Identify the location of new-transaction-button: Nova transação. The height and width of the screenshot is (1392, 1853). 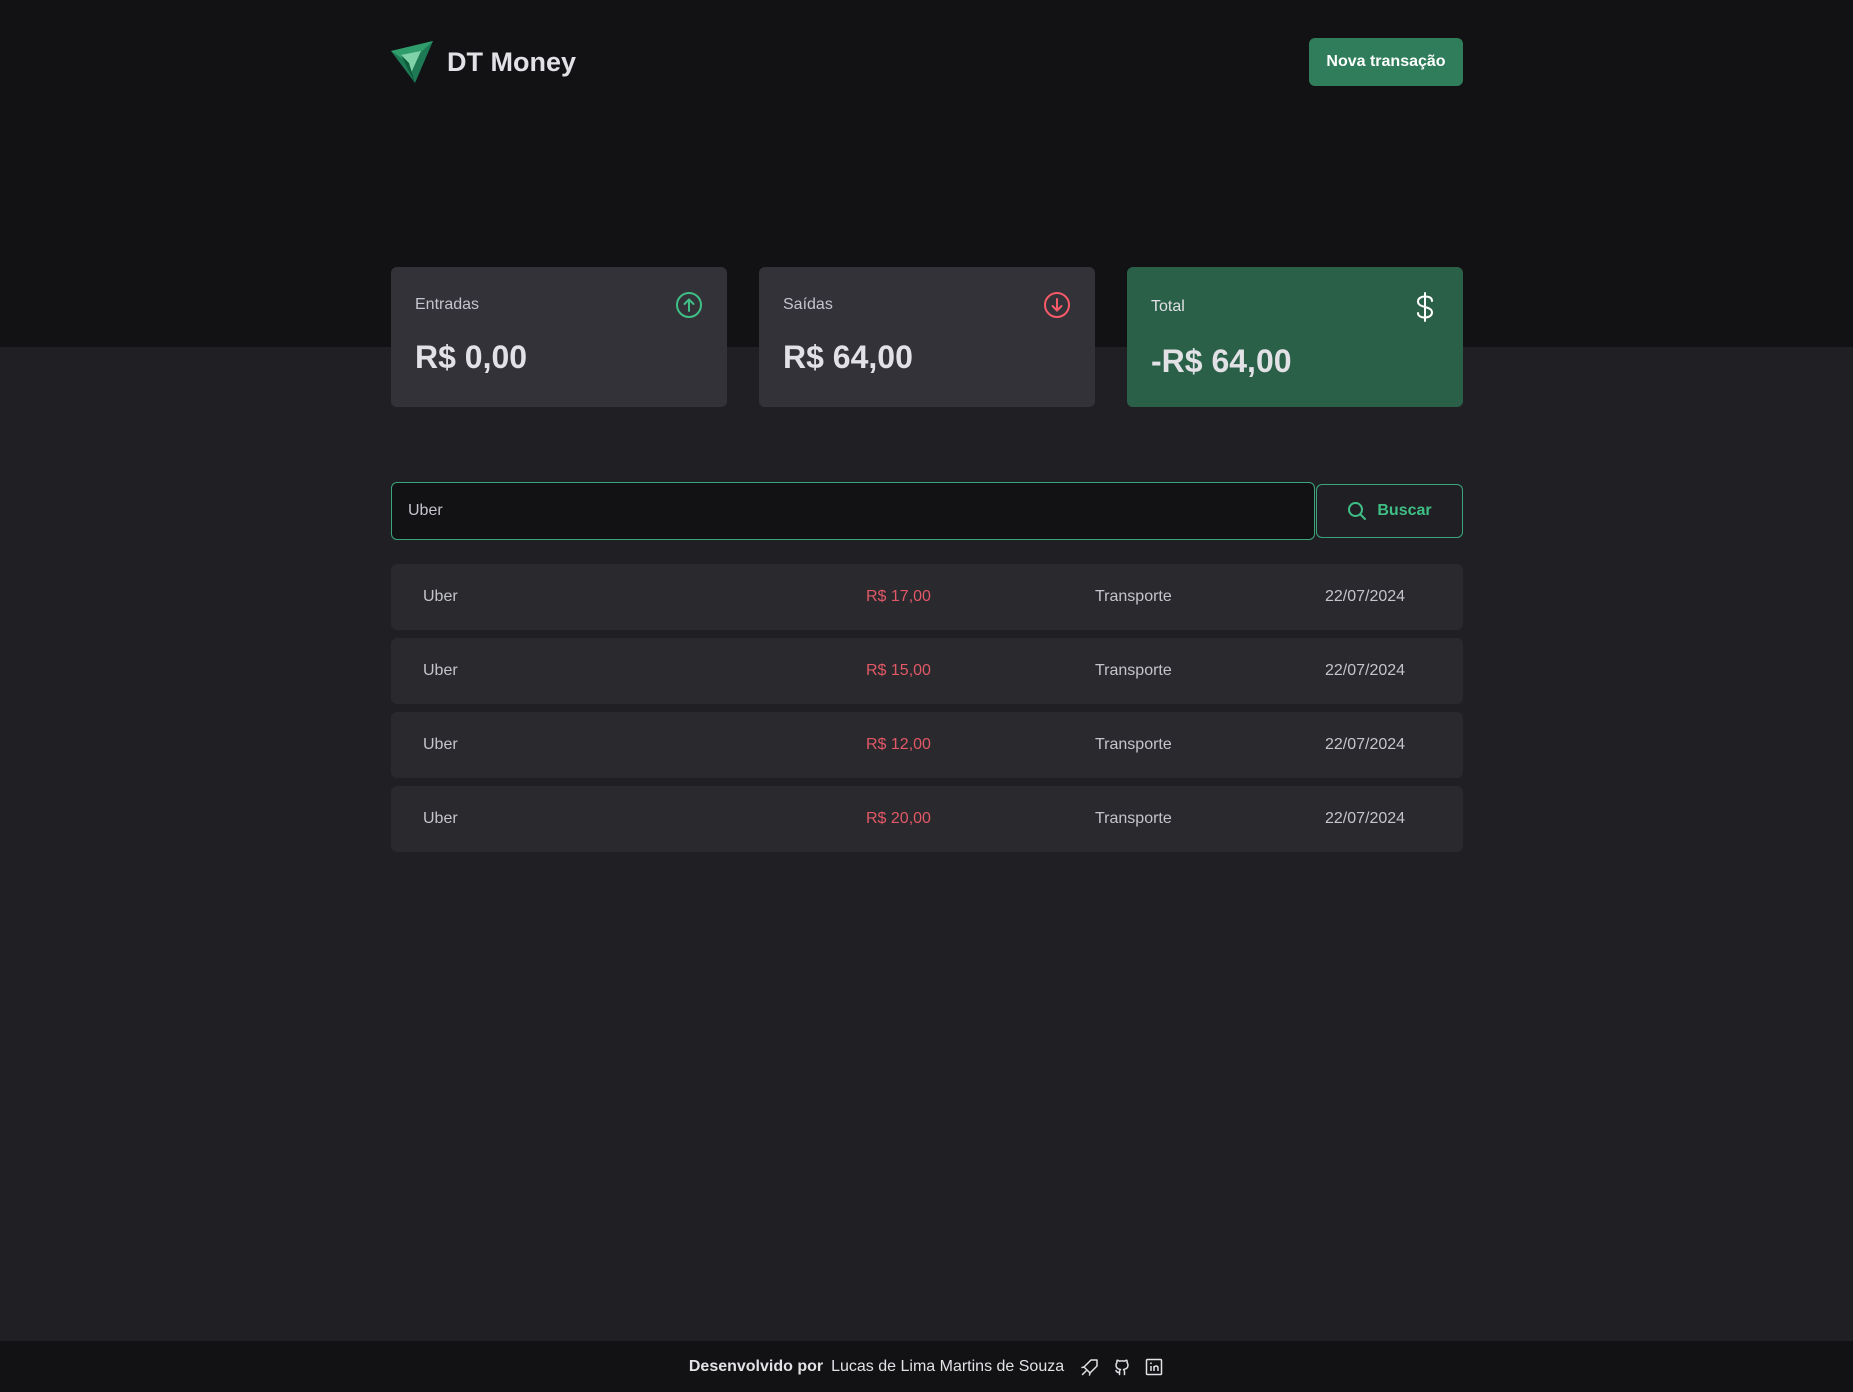
(1386, 62).